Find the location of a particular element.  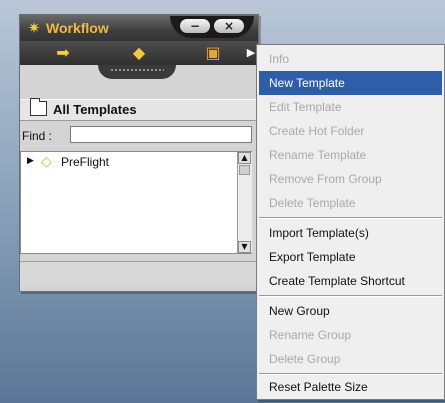

find-row: Find : is located at coordinates (139, 136).